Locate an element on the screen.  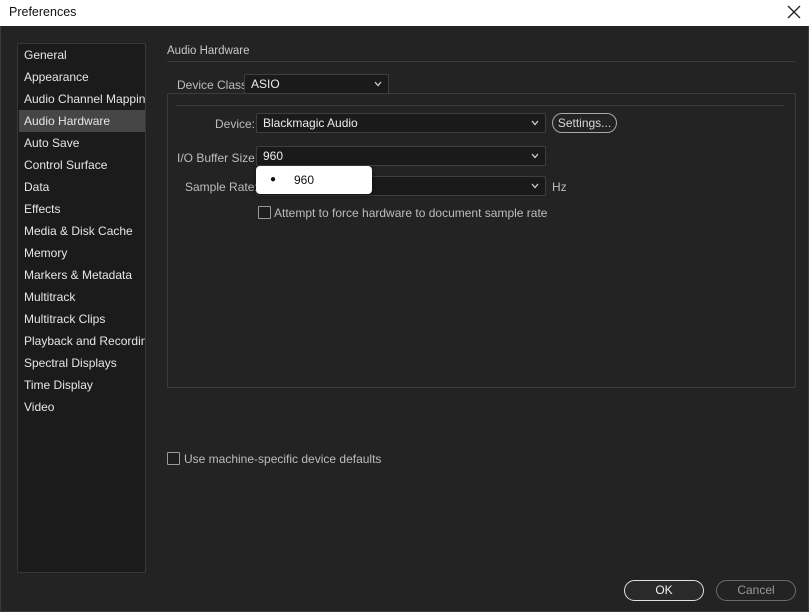
sidebar-item-general: General is located at coordinates (82, 55).